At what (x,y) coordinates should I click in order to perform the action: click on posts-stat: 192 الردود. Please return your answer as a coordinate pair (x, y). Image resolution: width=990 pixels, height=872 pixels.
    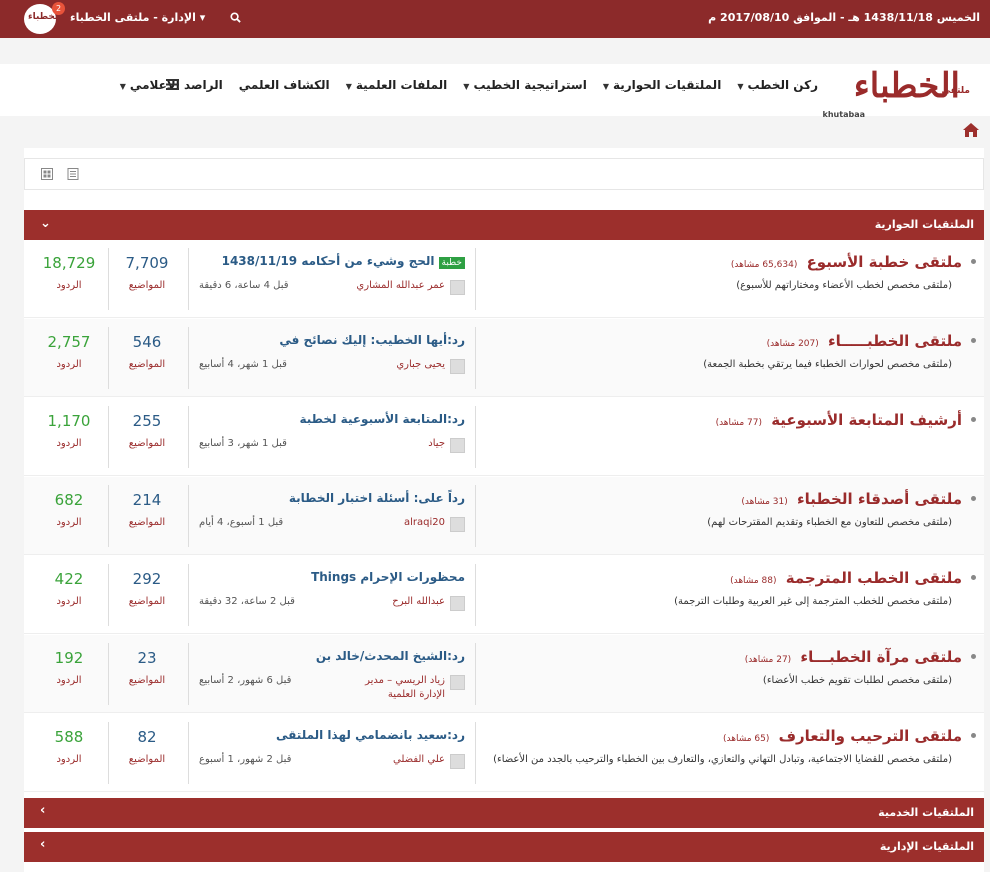
    Looking at the image, I should click on (69, 667).